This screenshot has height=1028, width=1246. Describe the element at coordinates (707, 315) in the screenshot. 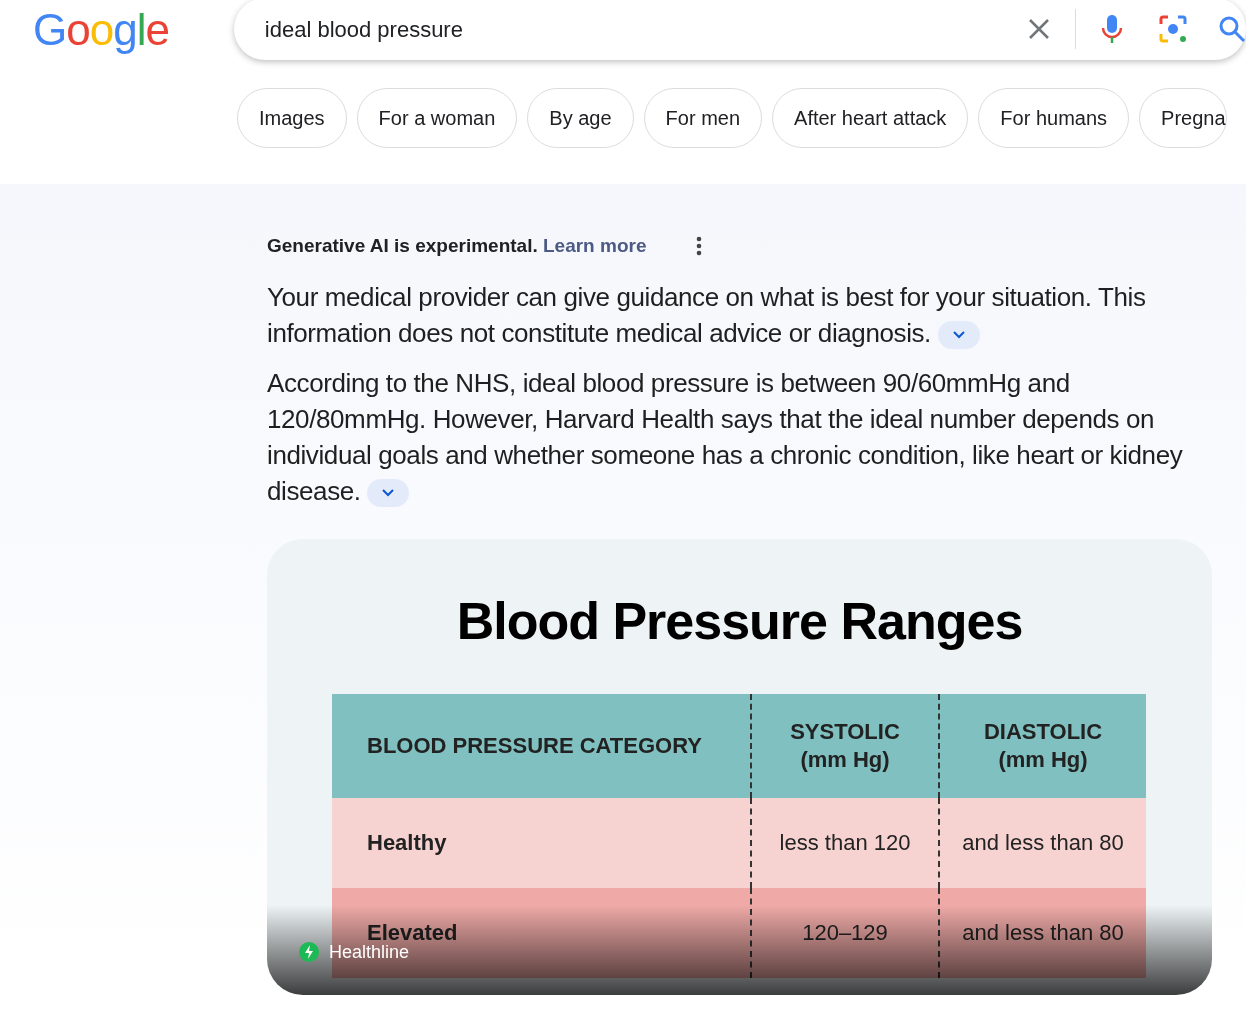

I see `answer-paragraph: Your medical provider can give guidance on what is best for your situation. This information does not constitute medical advice or diagnosis.` at that location.